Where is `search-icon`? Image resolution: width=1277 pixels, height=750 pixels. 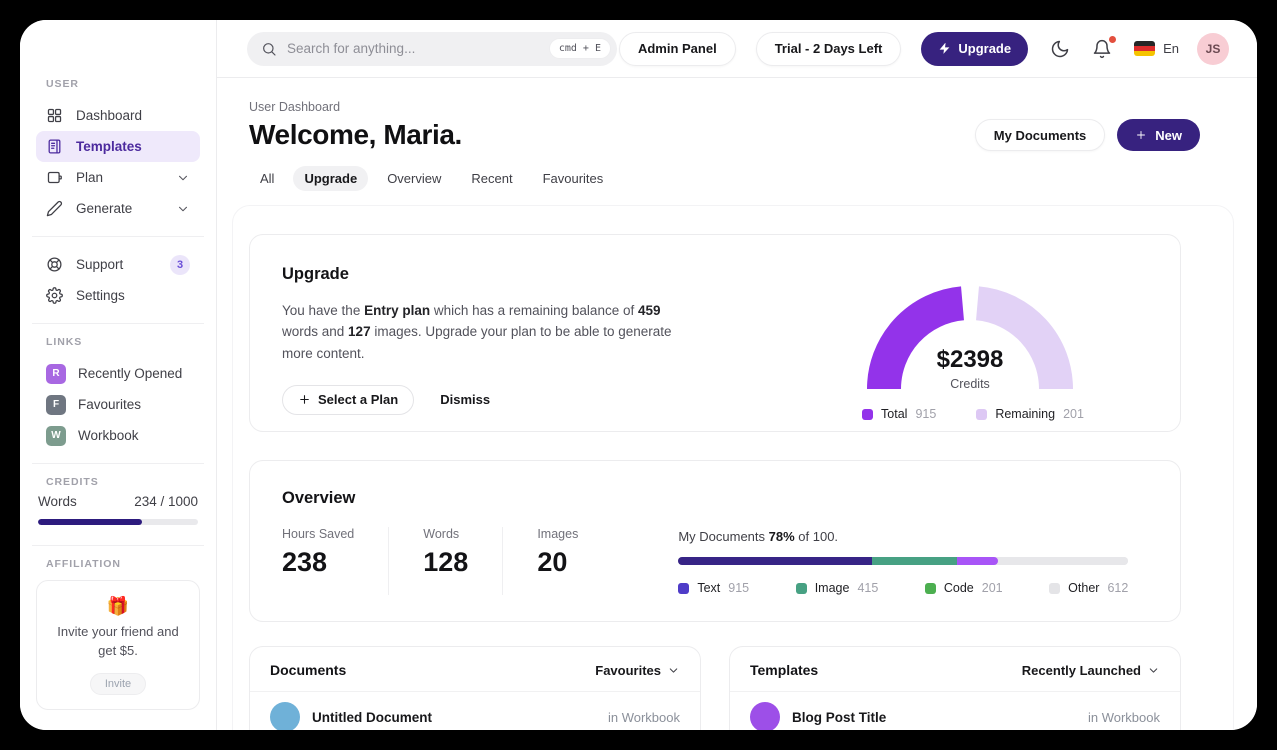
search-icon is located at coordinates (269, 49).